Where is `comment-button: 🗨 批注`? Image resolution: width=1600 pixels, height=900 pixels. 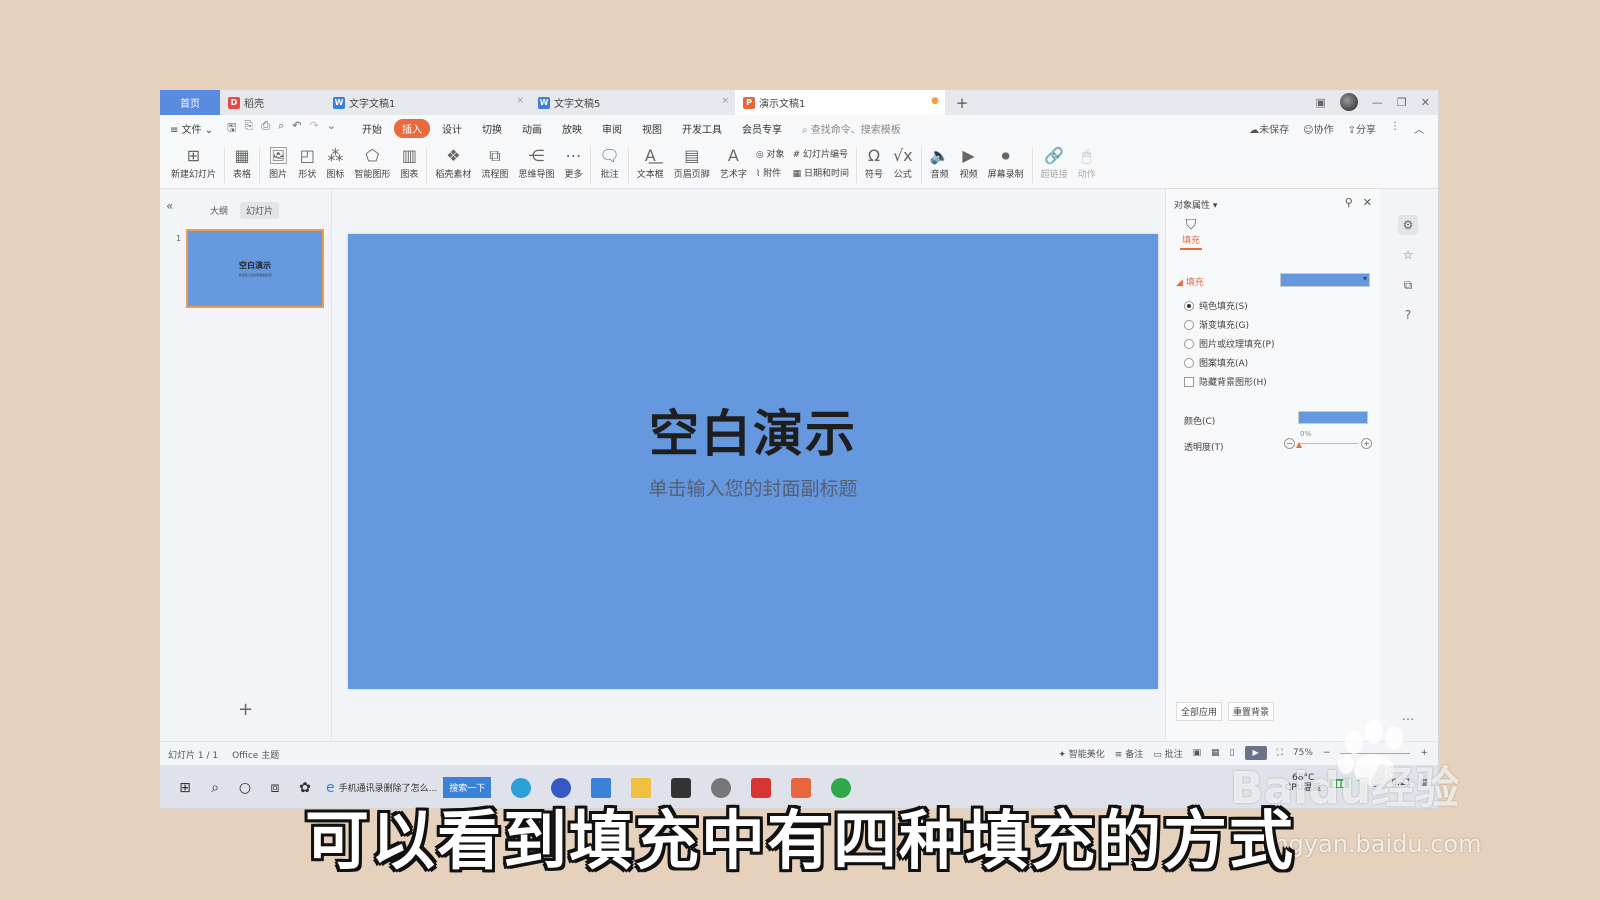 comment-button: 🗨 批注 is located at coordinates (609, 160).